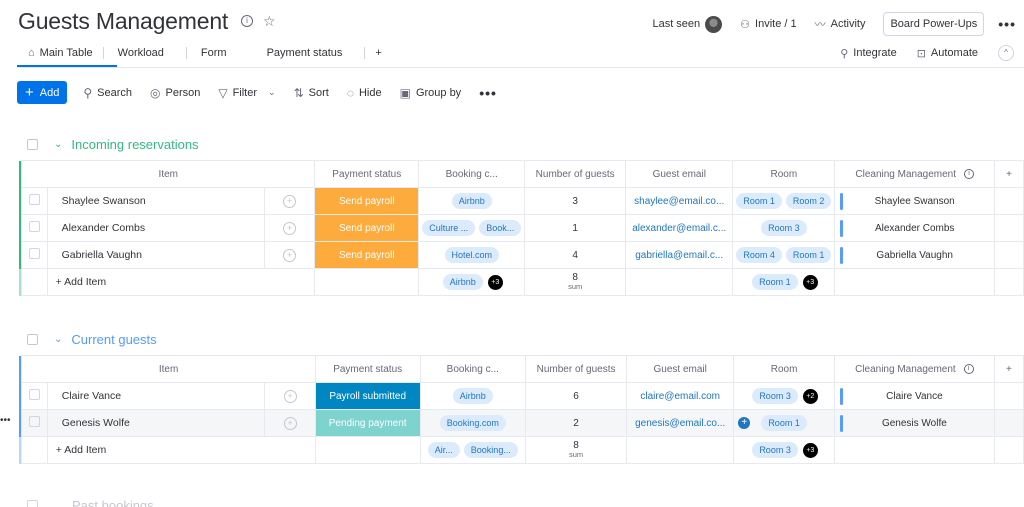 The width and height of the screenshot is (1024, 507). Describe the element at coordinates (744, 423) in the screenshot. I see `add-room-icon: +` at that location.